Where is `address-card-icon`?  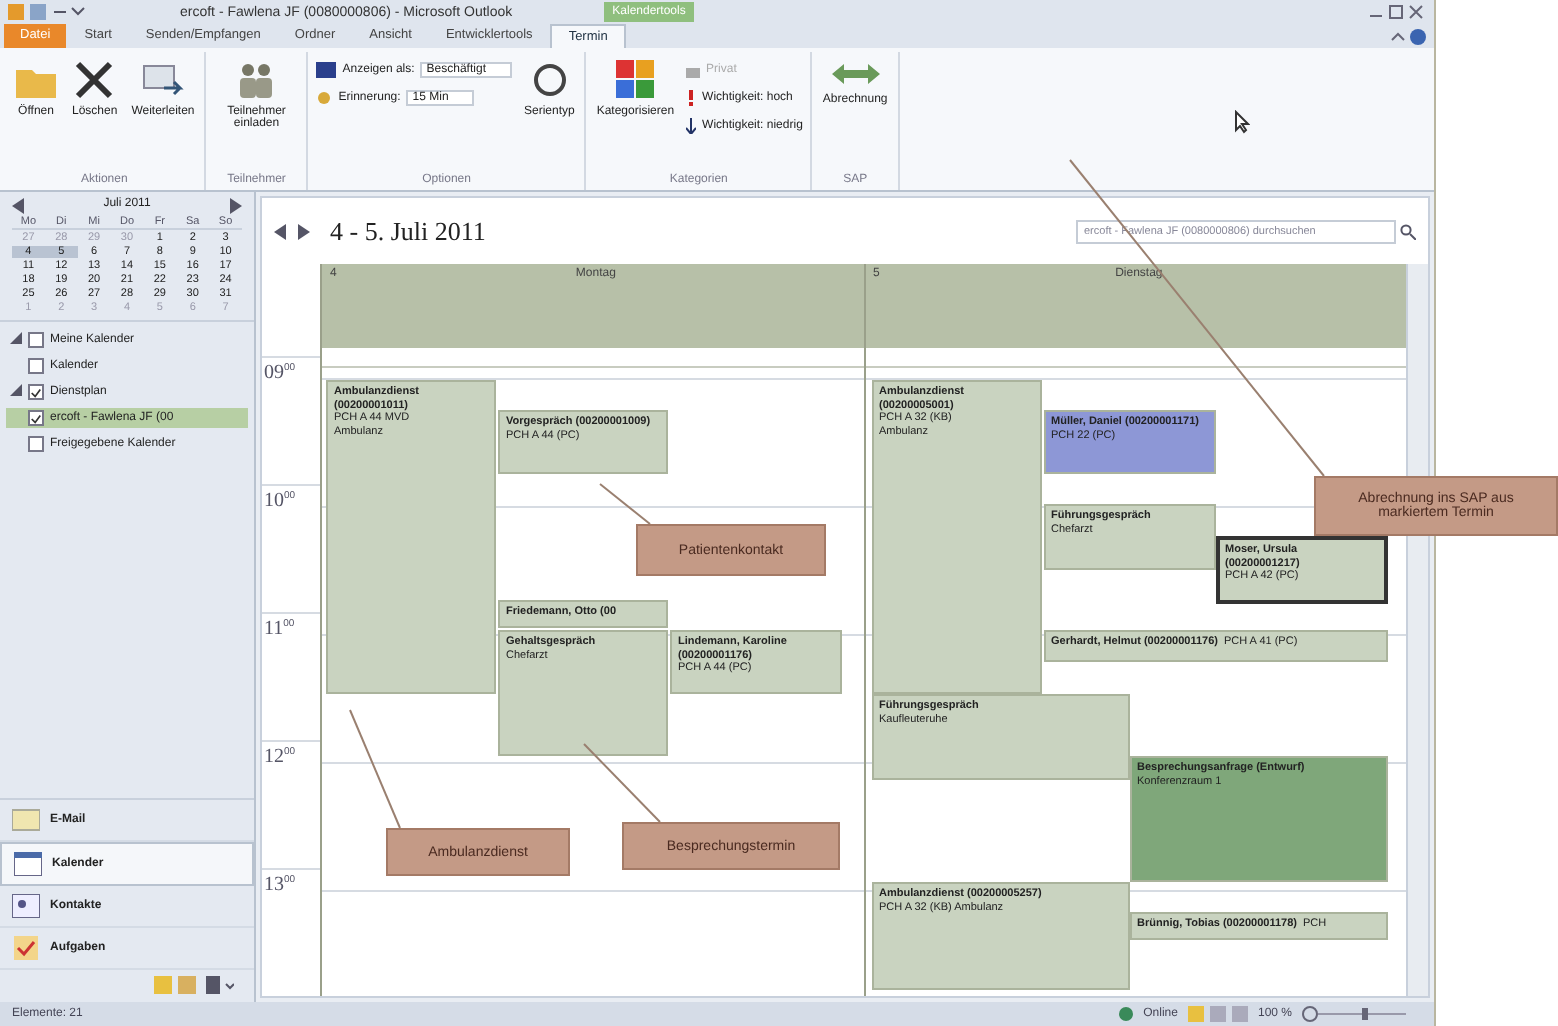
address-card-icon is located at coordinates (26, 906).